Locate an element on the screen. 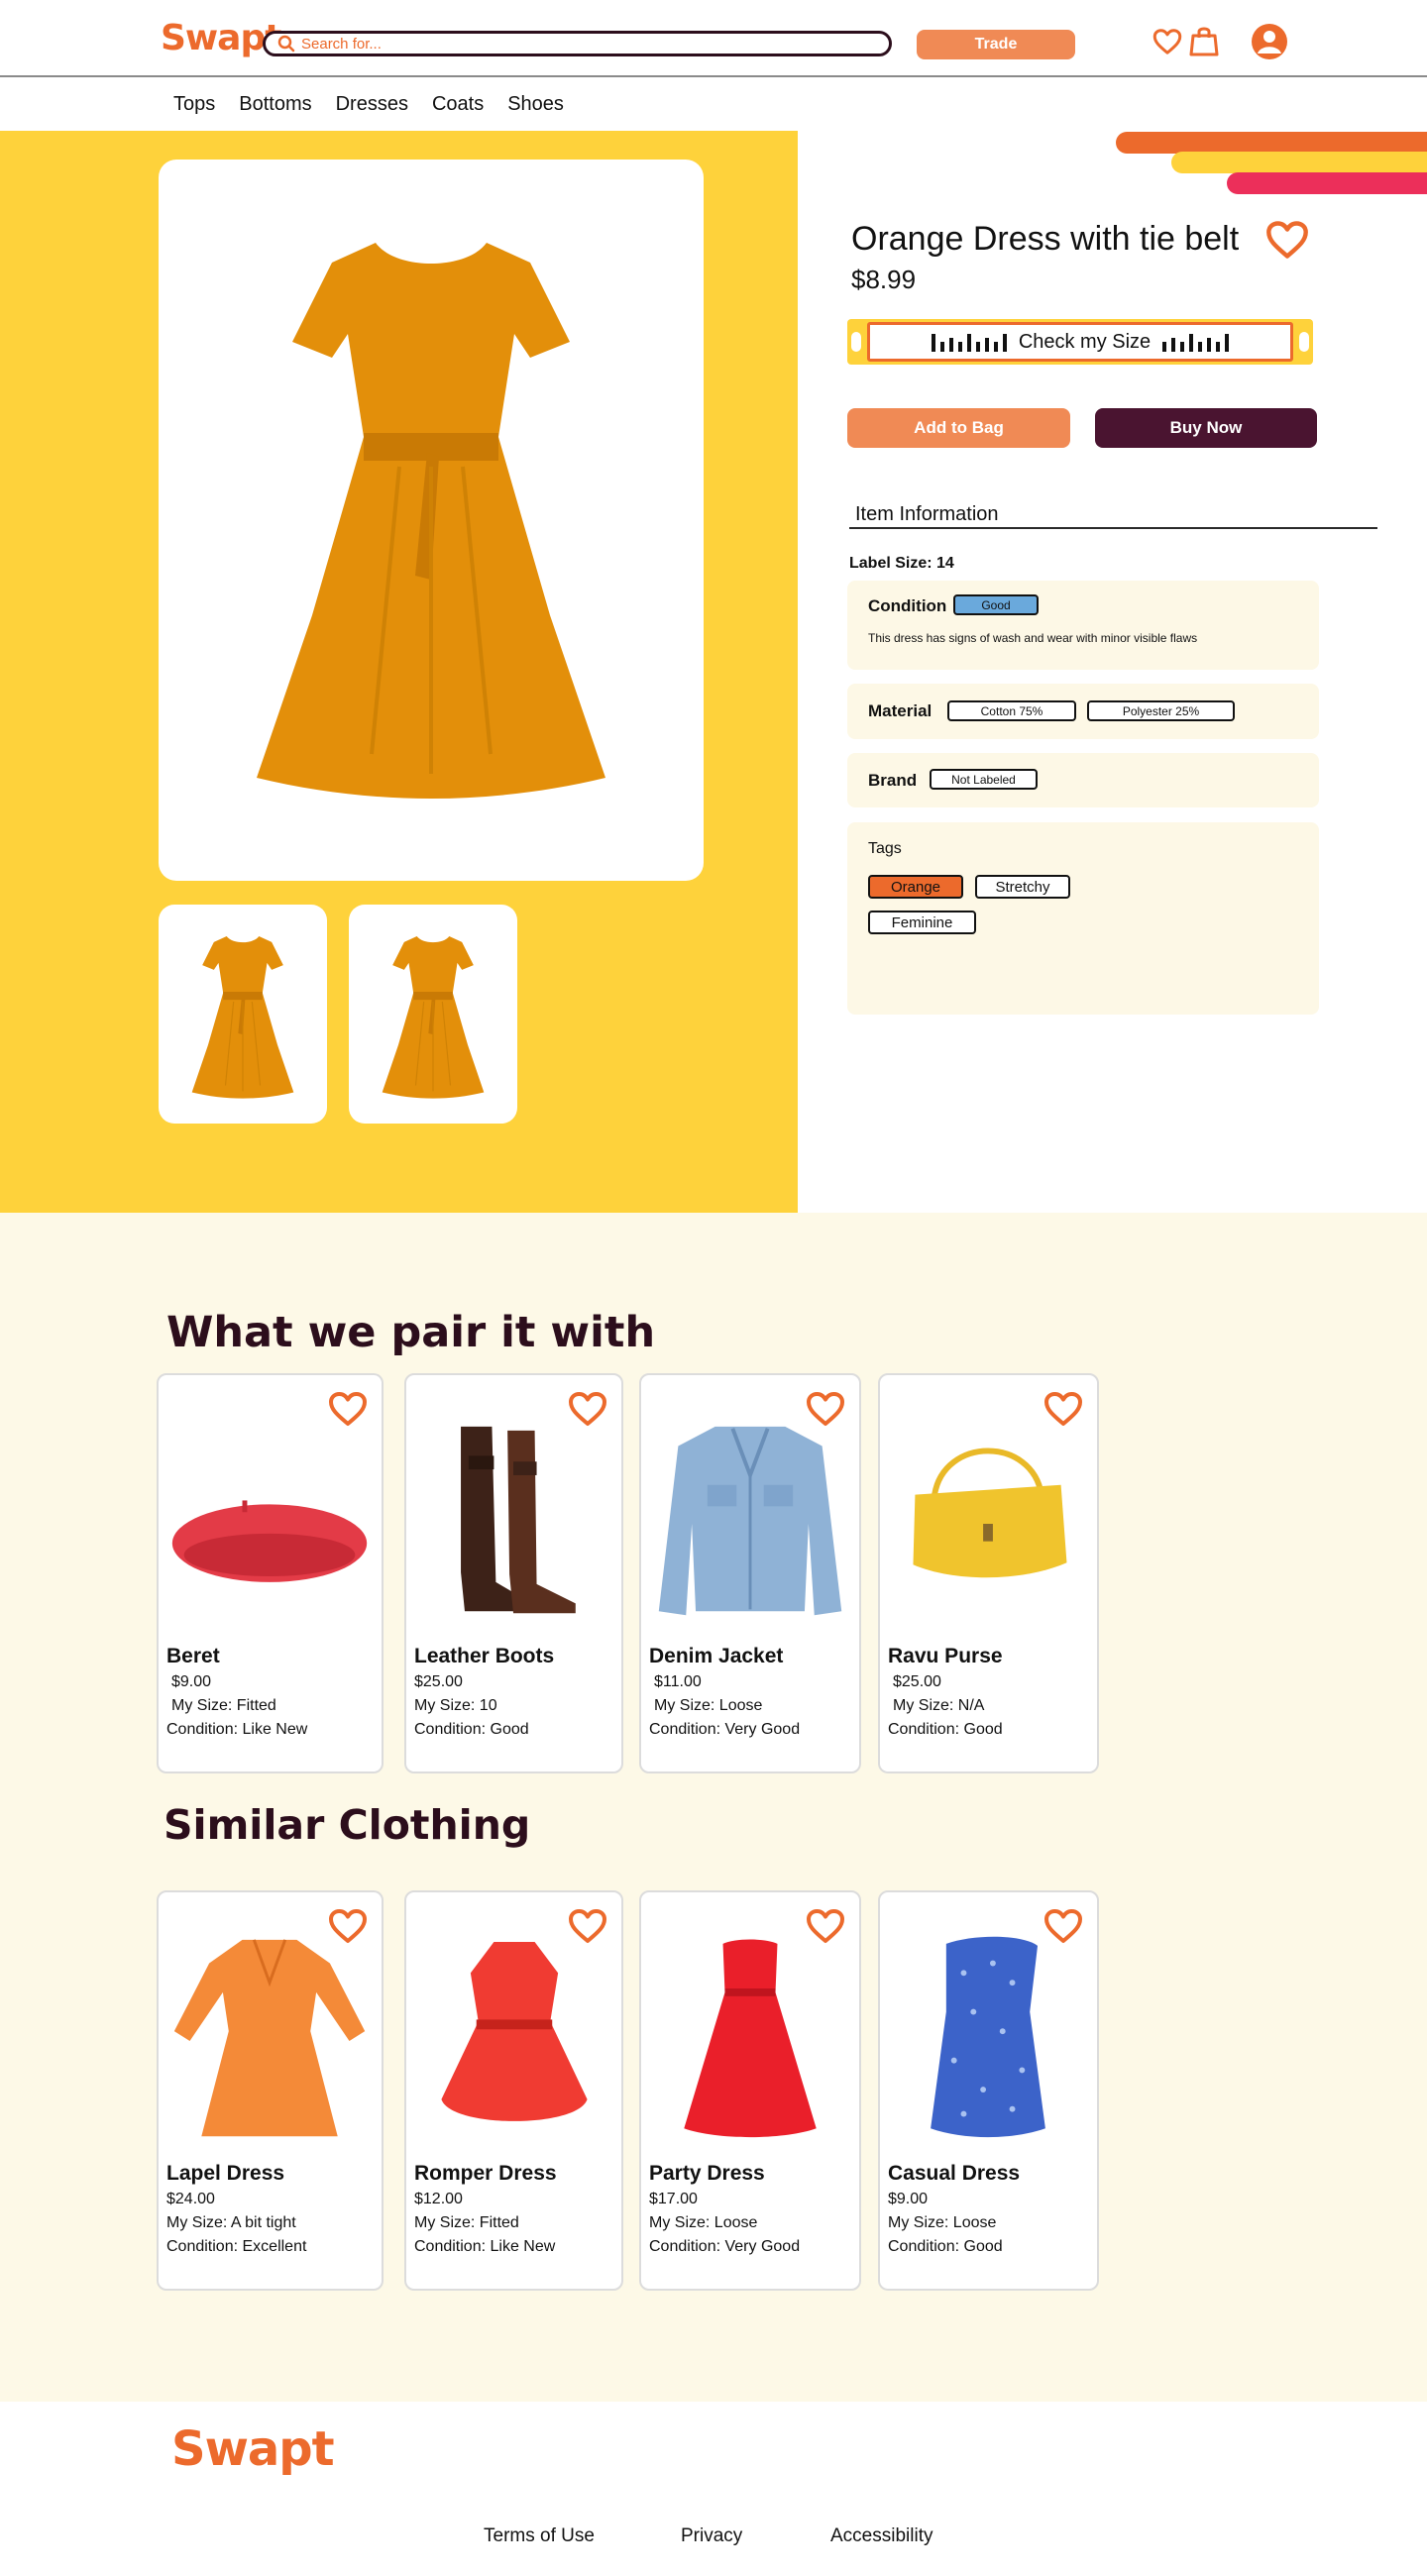  product-price: $8.99 is located at coordinates (884, 279).